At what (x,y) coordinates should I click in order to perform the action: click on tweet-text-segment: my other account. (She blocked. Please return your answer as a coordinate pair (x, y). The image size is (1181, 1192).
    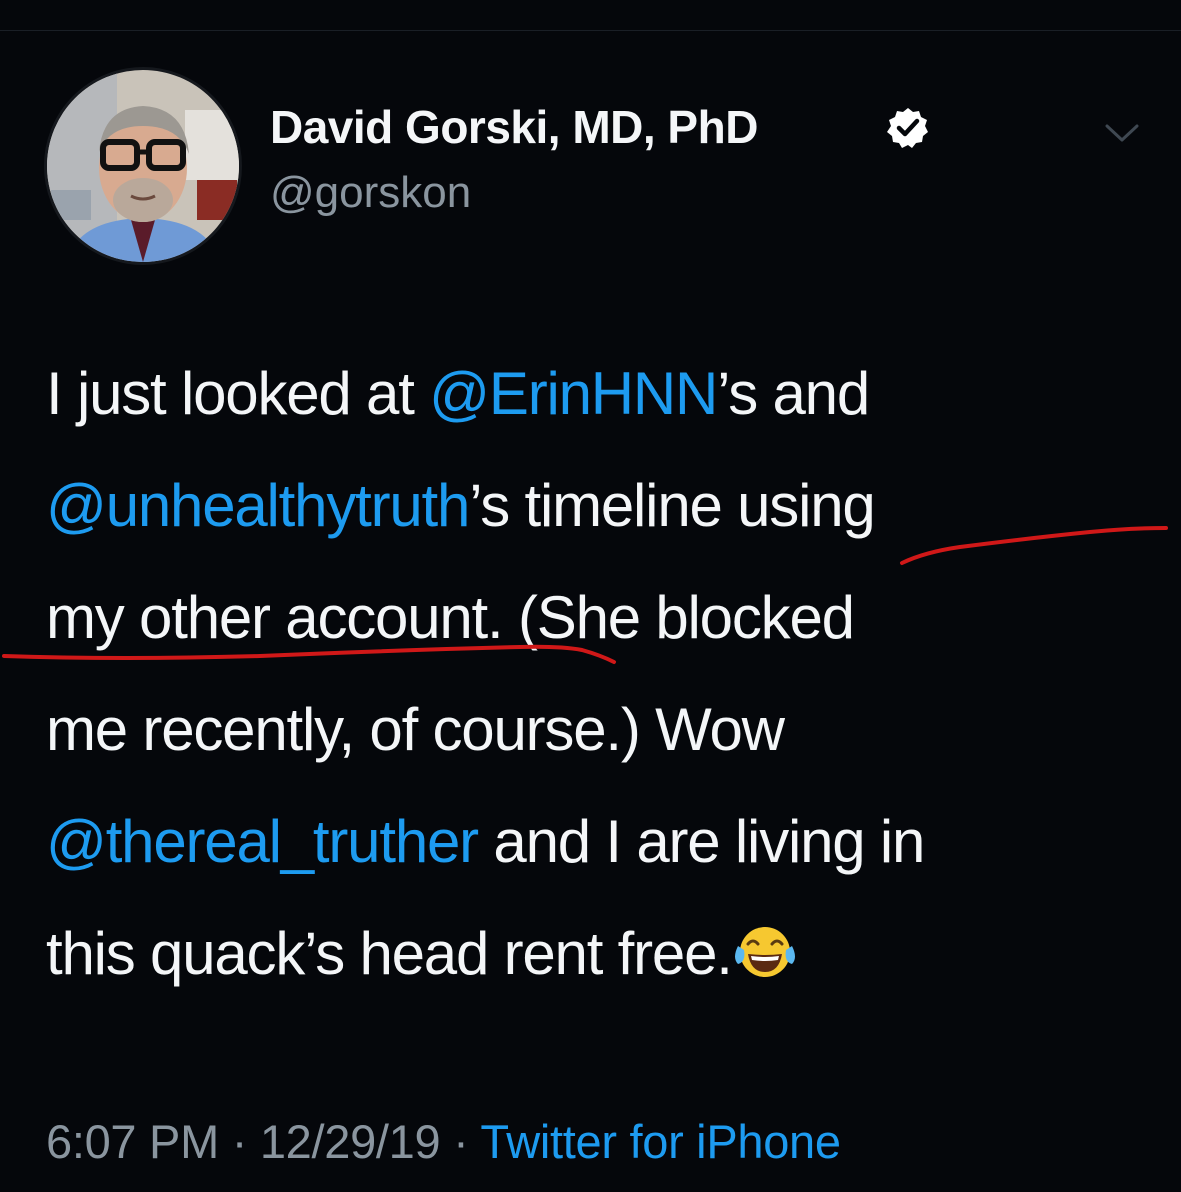
    Looking at the image, I should click on (450, 617).